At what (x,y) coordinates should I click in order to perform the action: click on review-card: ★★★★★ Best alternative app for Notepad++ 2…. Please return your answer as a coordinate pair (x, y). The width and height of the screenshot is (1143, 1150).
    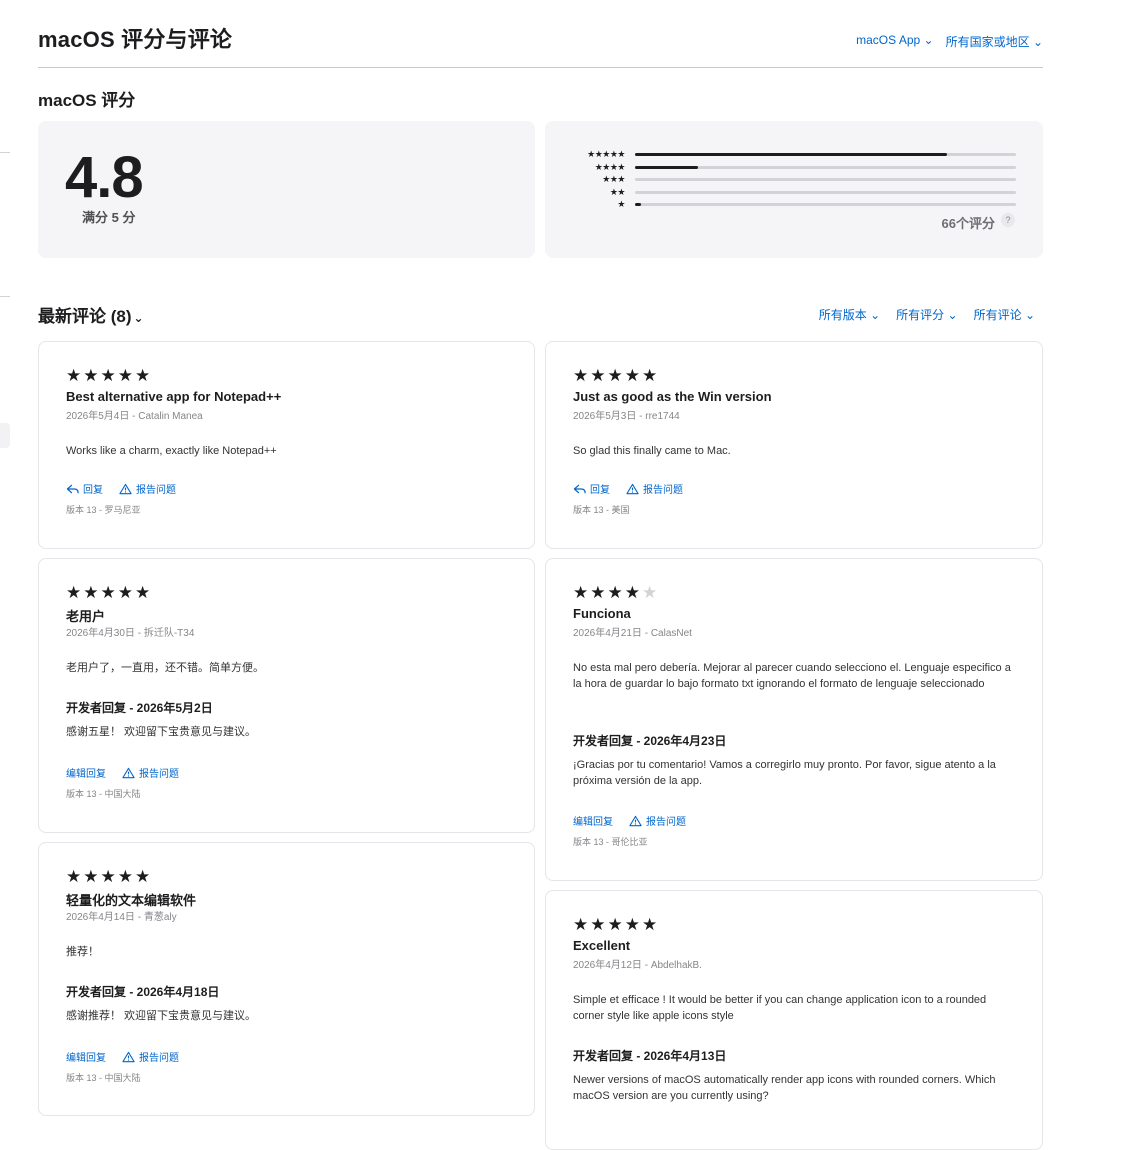
    Looking at the image, I should click on (286, 445).